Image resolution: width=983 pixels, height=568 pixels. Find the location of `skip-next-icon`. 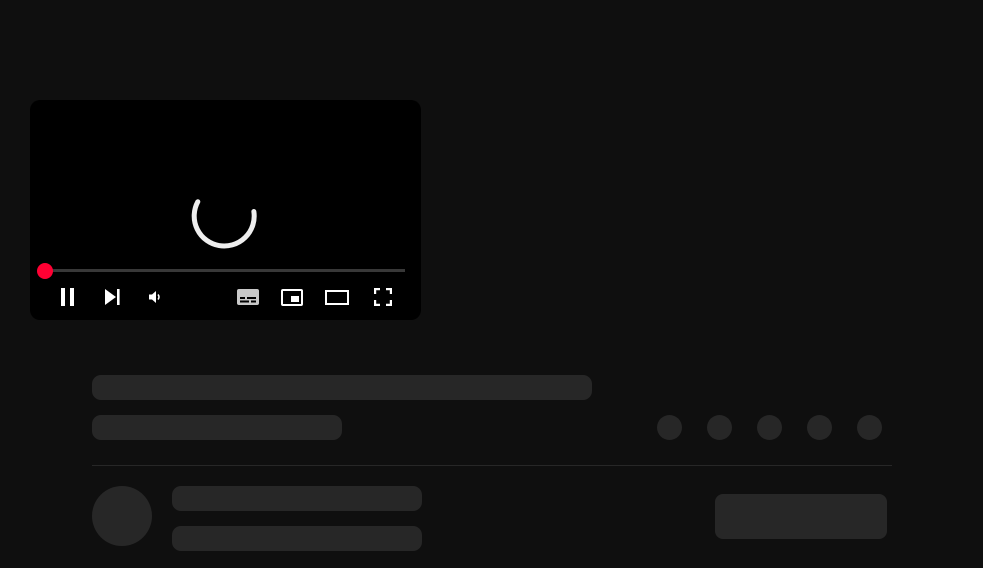

skip-next-icon is located at coordinates (112, 297).